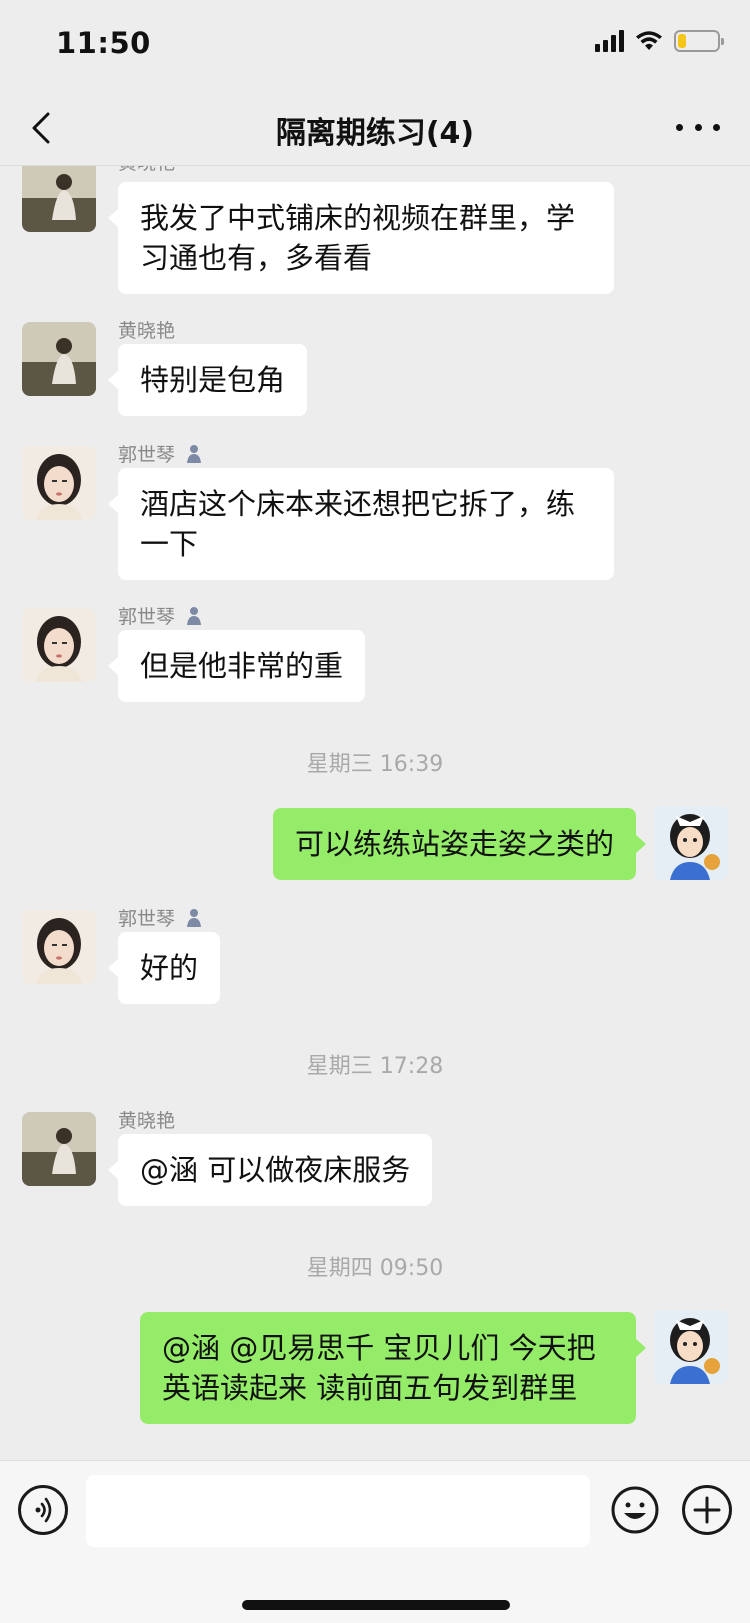 This screenshot has height=1623, width=750. What do you see at coordinates (361, 238) in the screenshot?
I see `message-bubble: 我发了中式铺床的视频在群里，学 习通也有，多看看` at bounding box center [361, 238].